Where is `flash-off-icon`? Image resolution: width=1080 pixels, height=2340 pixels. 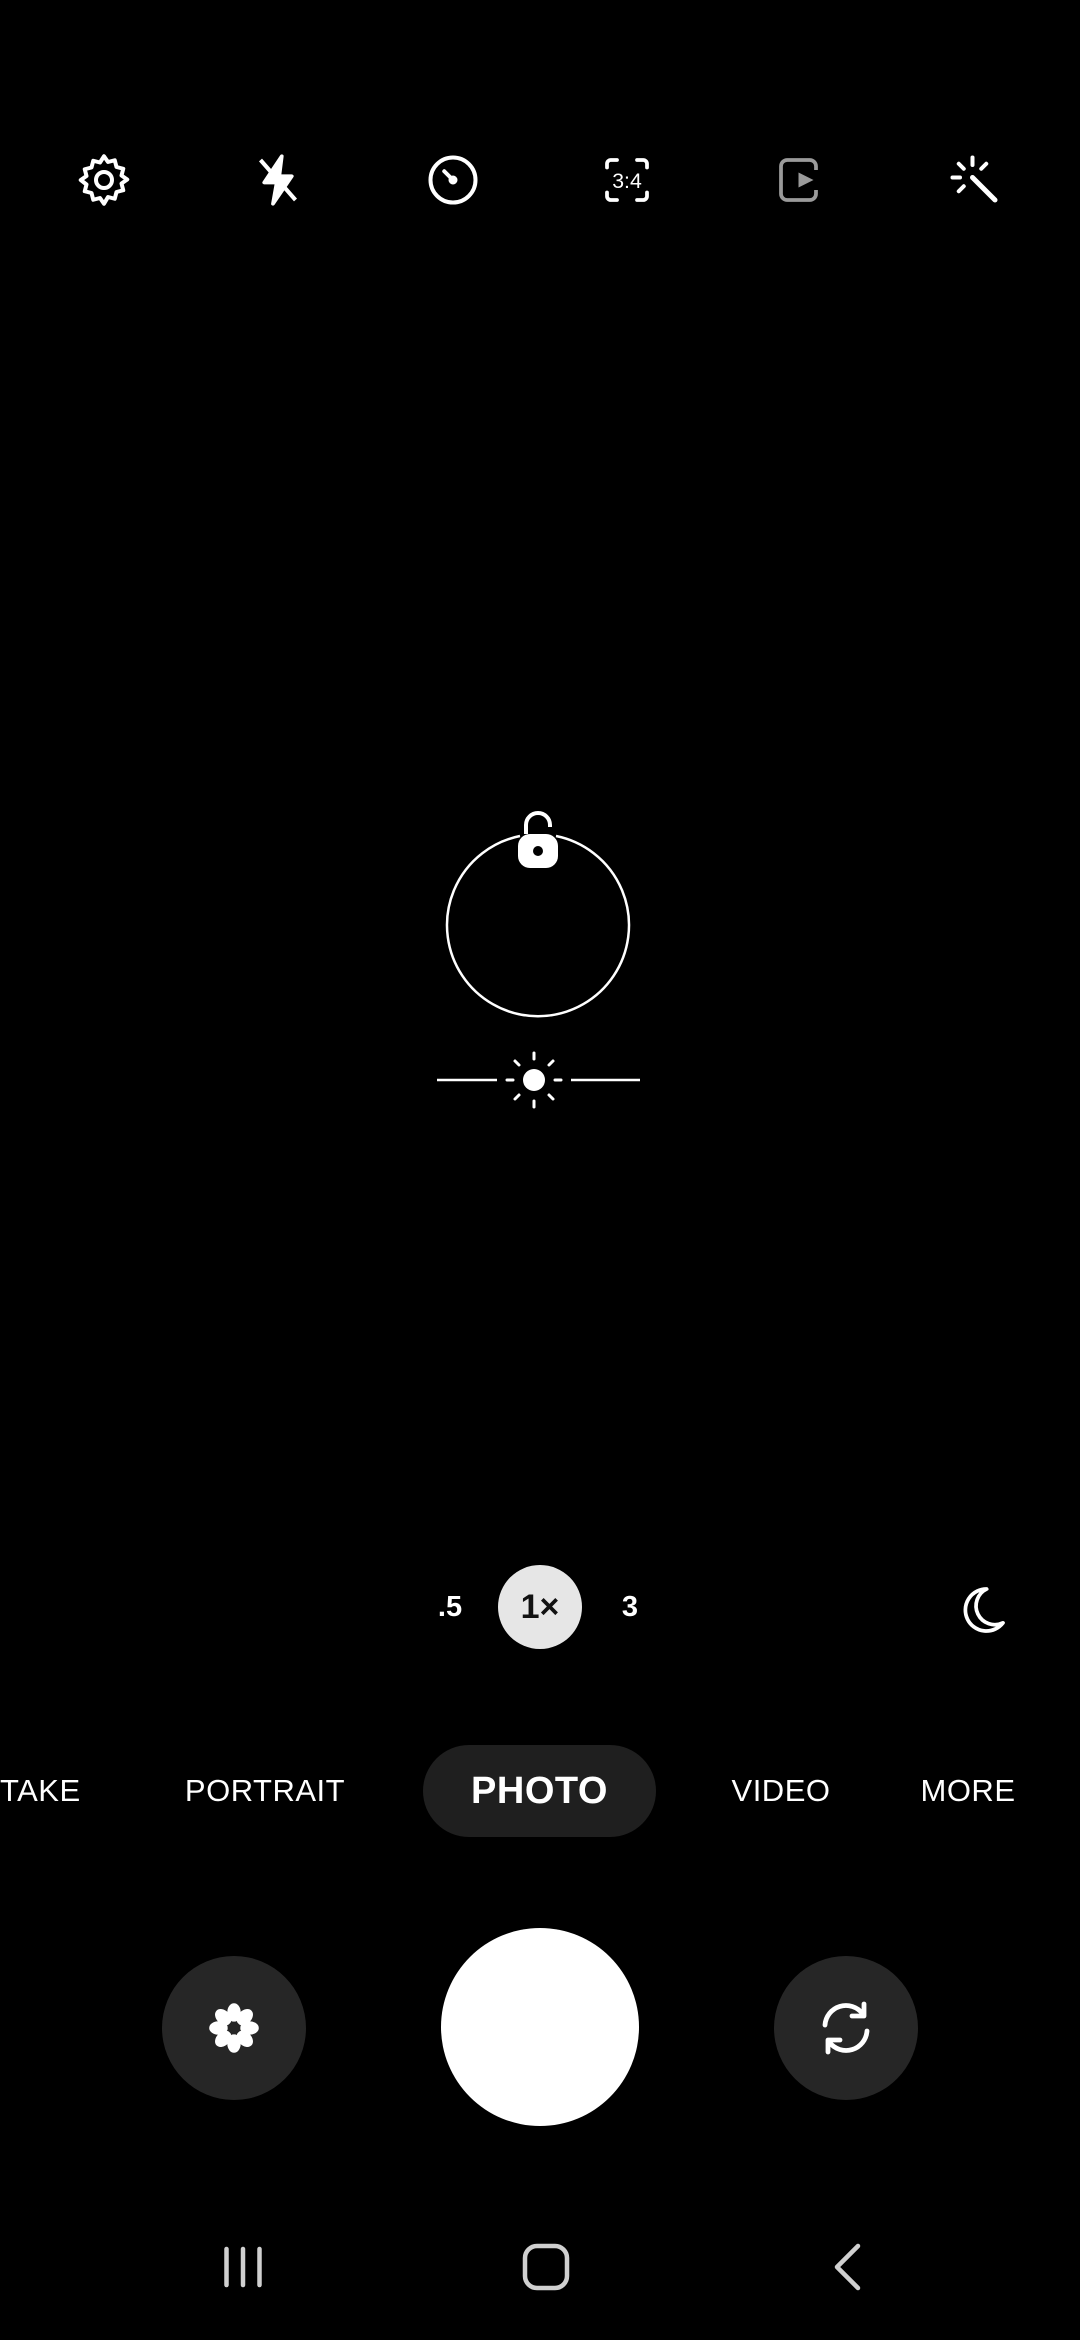 flash-off-icon is located at coordinates (278, 180).